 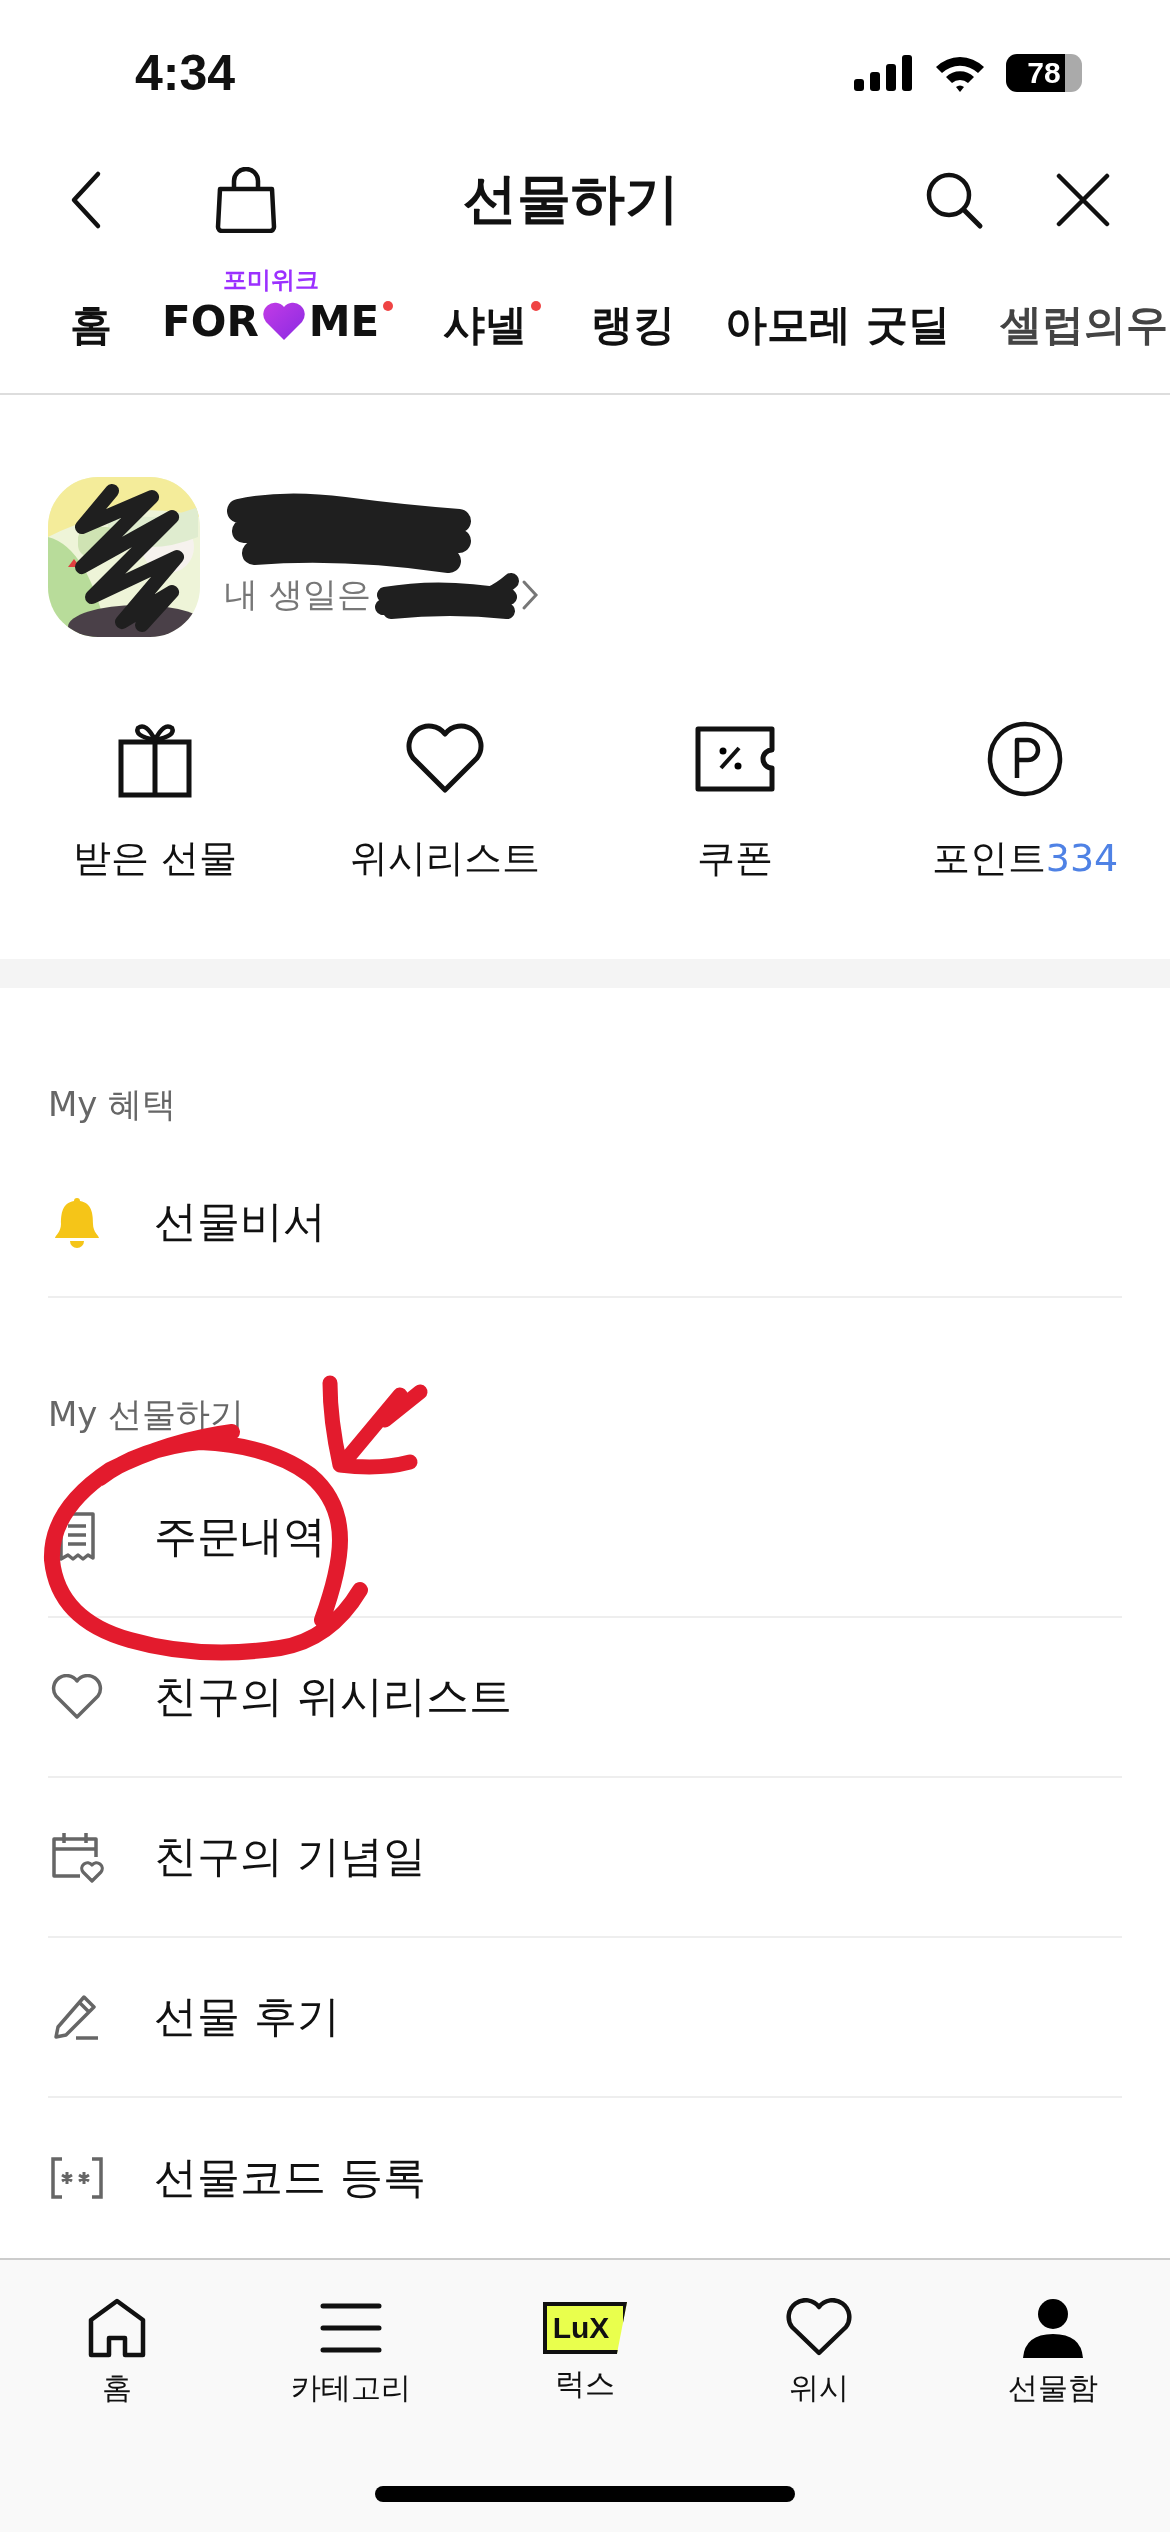 What do you see at coordinates (735, 858) in the screenshot?
I see `quick-menu-label: 쿠폰` at bounding box center [735, 858].